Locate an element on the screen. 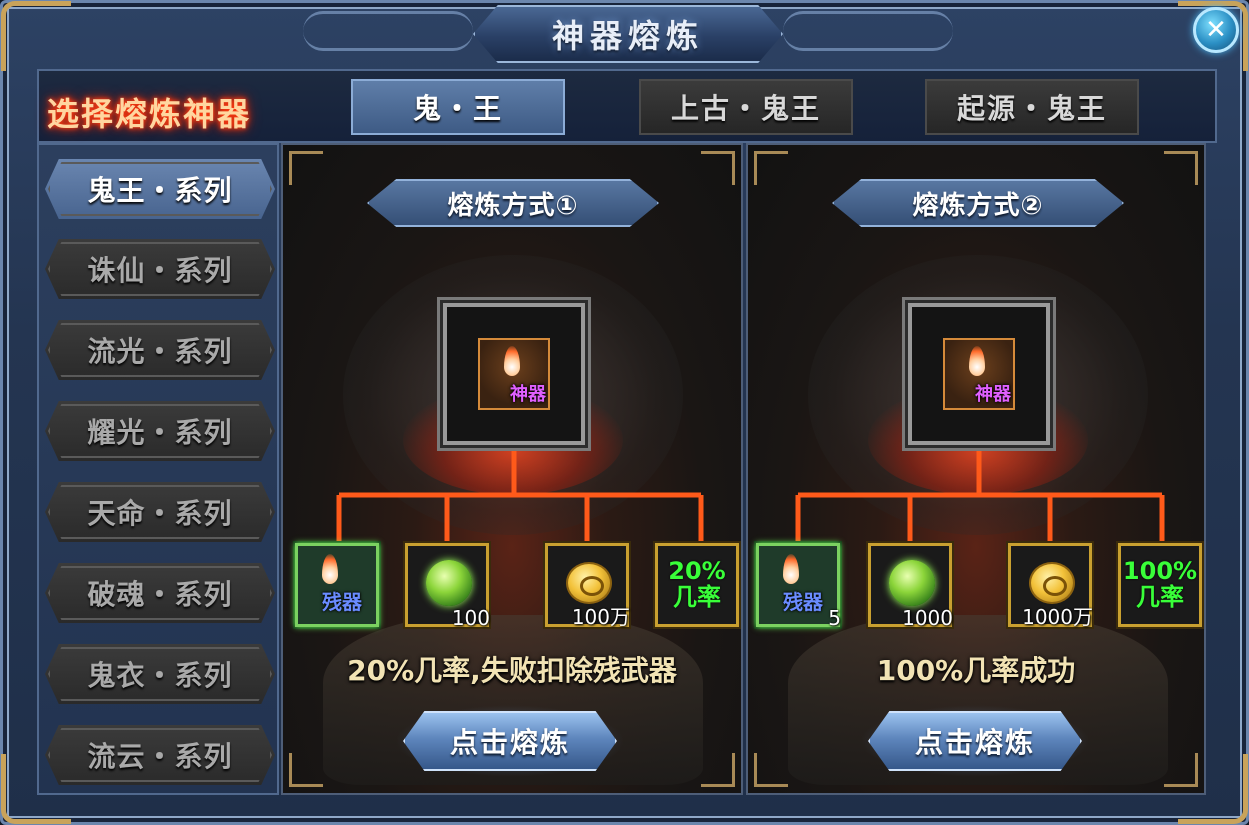 This screenshot has width=1249, height=825. sidebar-item-gui-yi: 鬼衣・系列 is located at coordinates (160, 674).